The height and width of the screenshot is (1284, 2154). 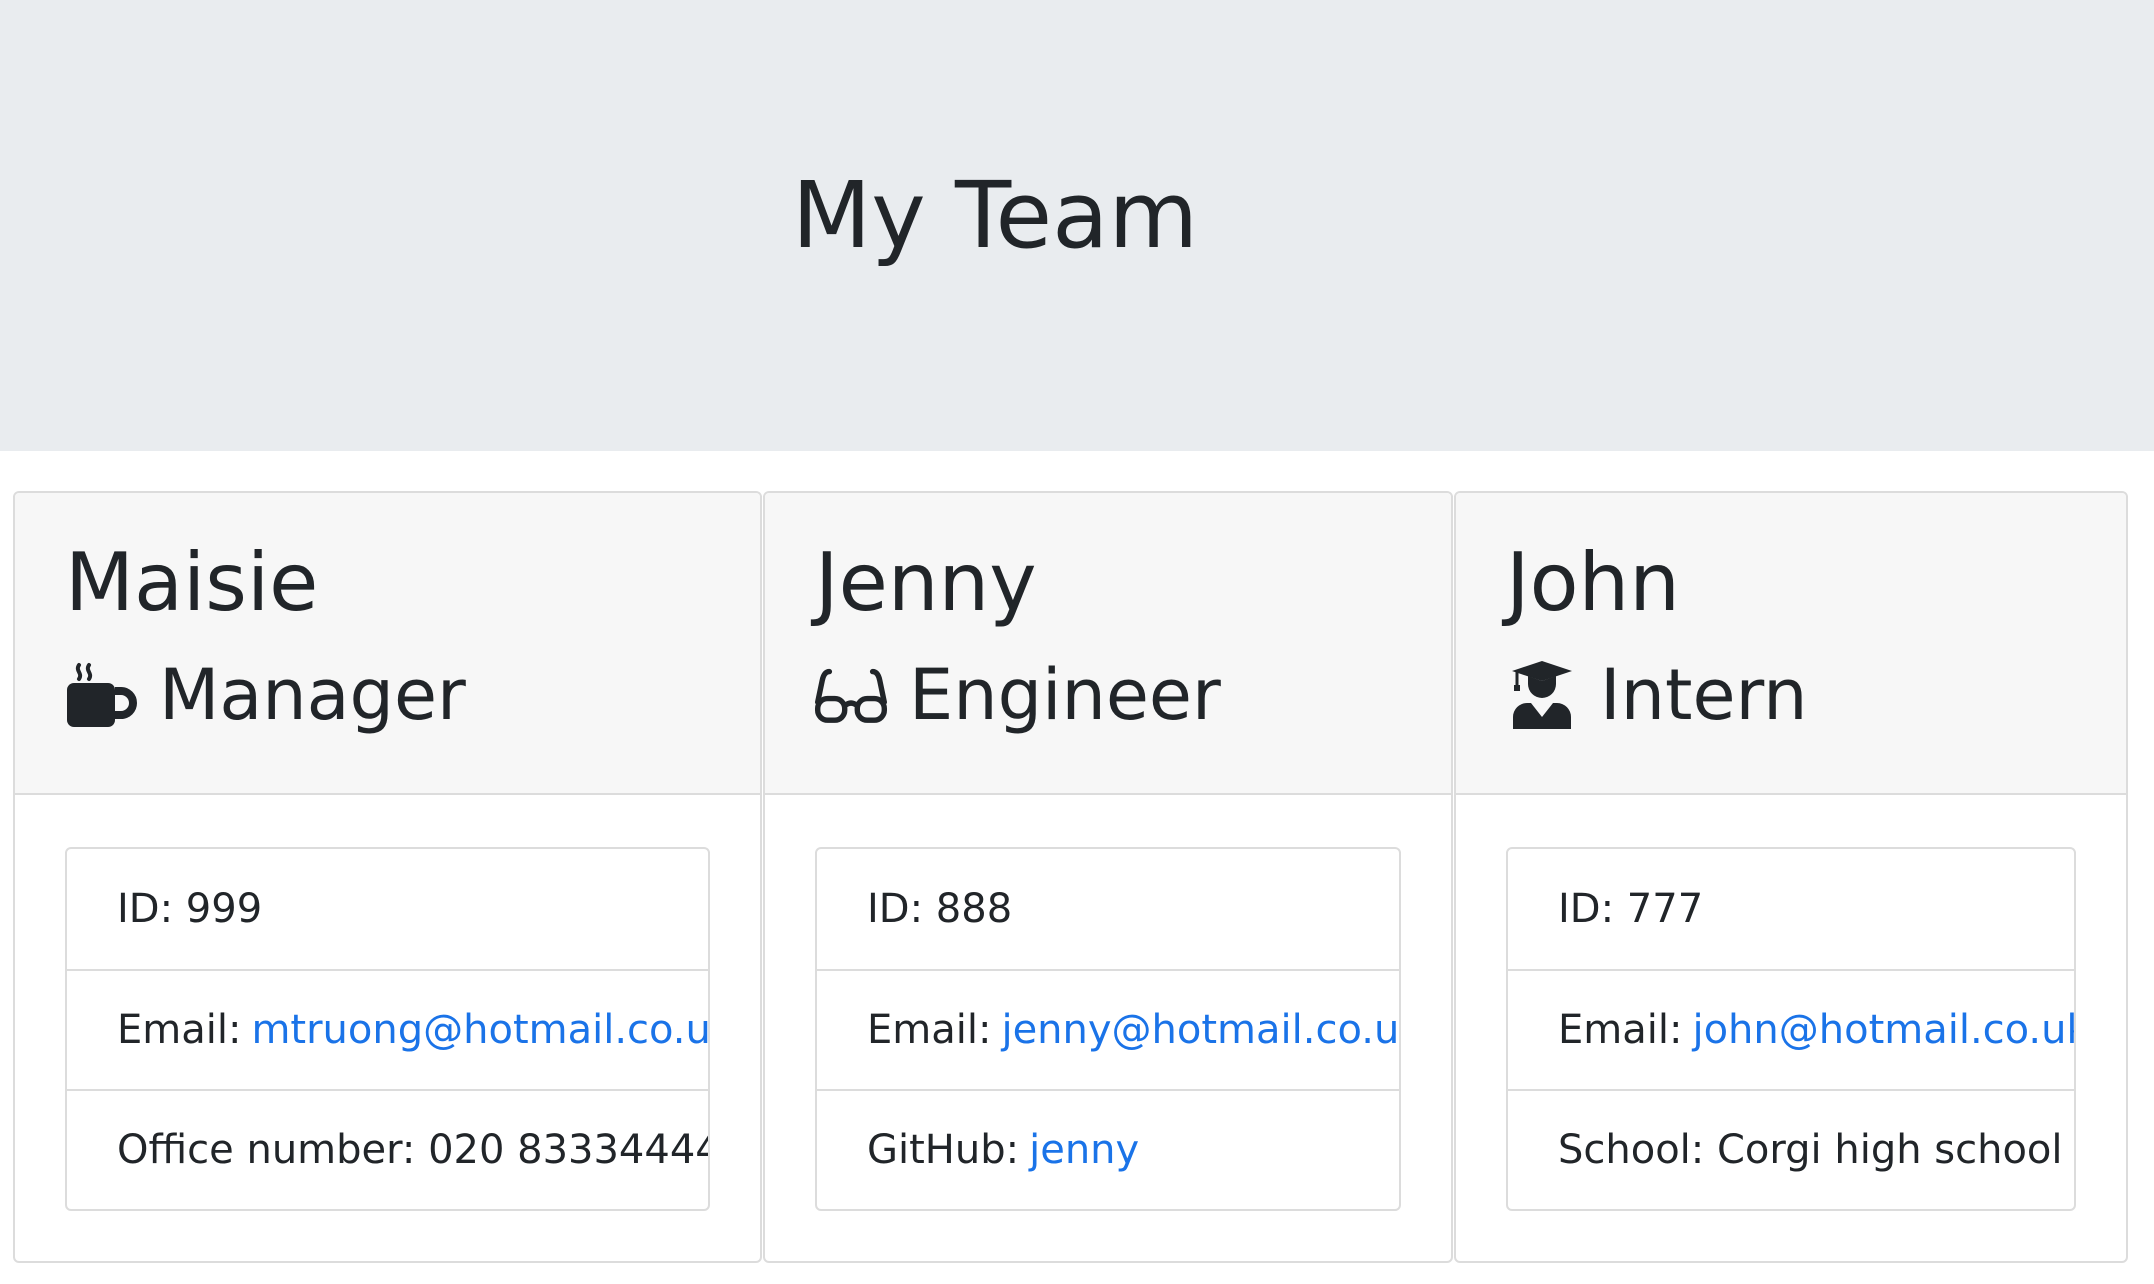 I want to click on email-link: john@hotmail.co.uk, so click(x=1883, y=1030).